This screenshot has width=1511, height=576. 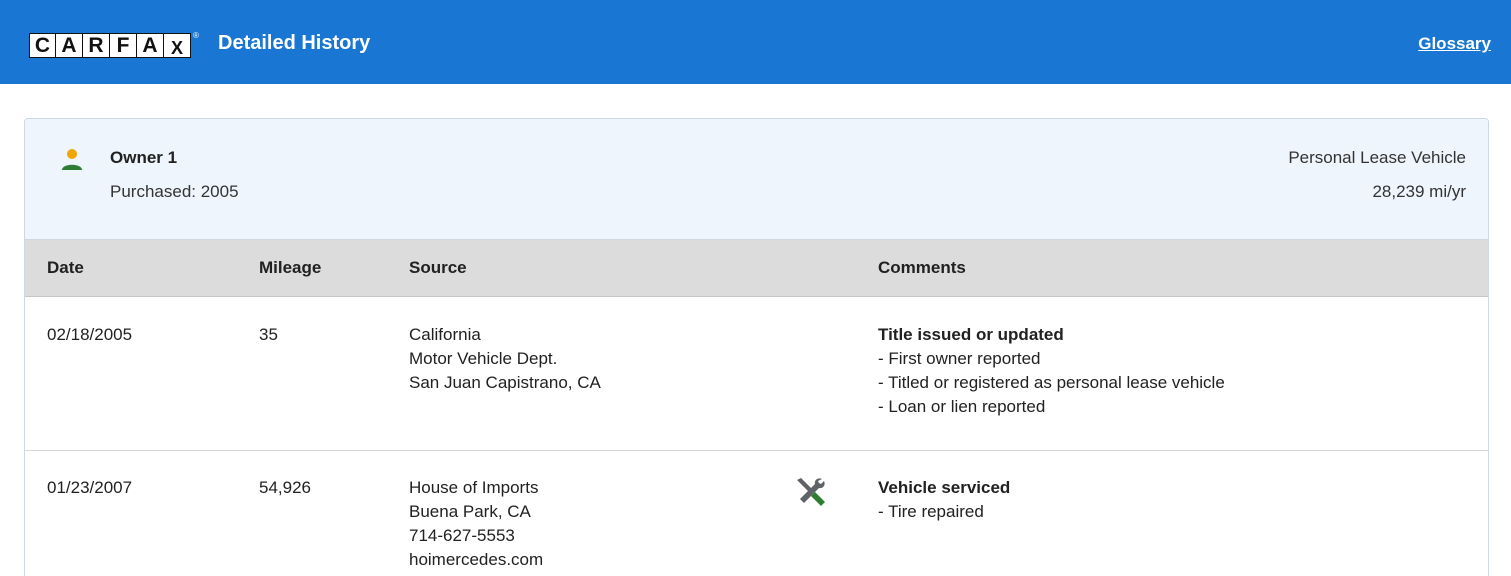 I want to click on comment-title: Title issued or updated, so click(x=971, y=334).